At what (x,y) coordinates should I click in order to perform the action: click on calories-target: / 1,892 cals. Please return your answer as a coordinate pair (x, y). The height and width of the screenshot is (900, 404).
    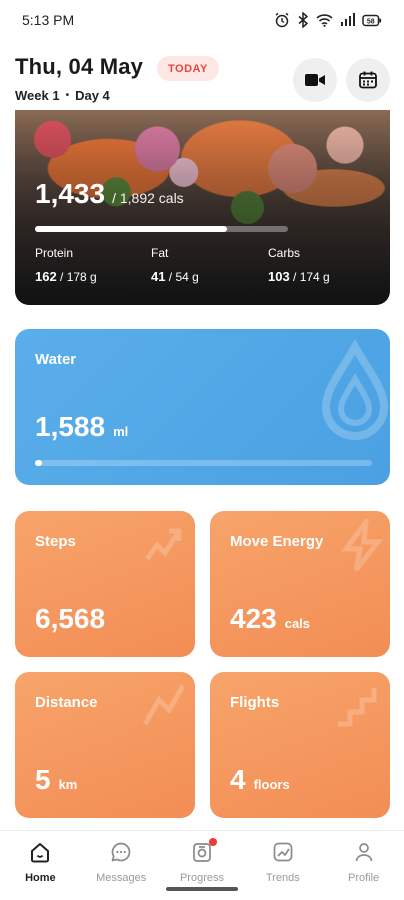
    Looking at the image, I should click on (148, 198).